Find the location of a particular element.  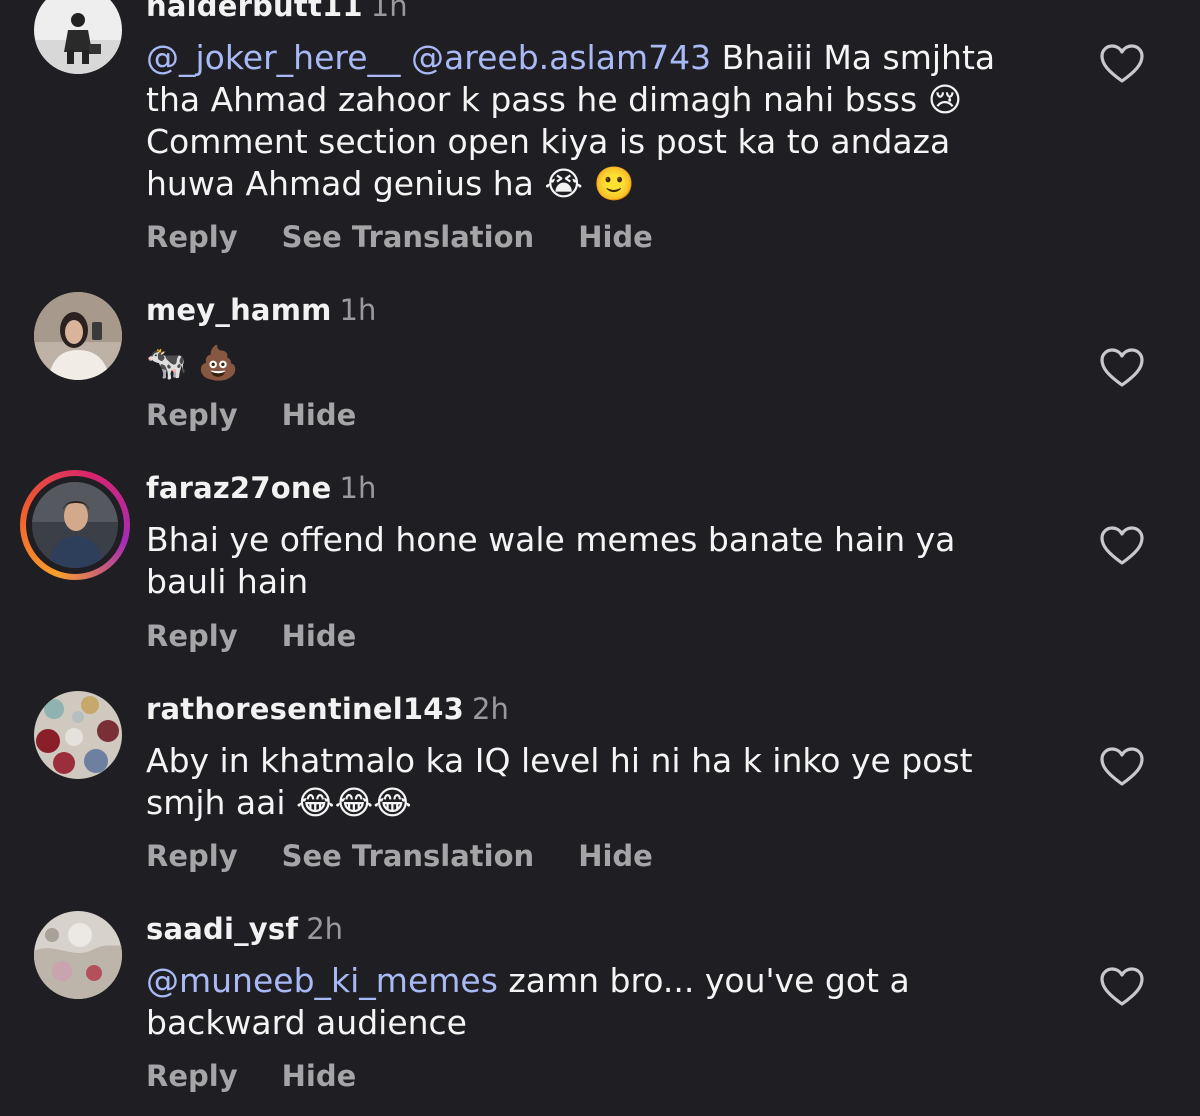

mention-link: @muneeb_ki_memes is located at coordinates (322, 980).